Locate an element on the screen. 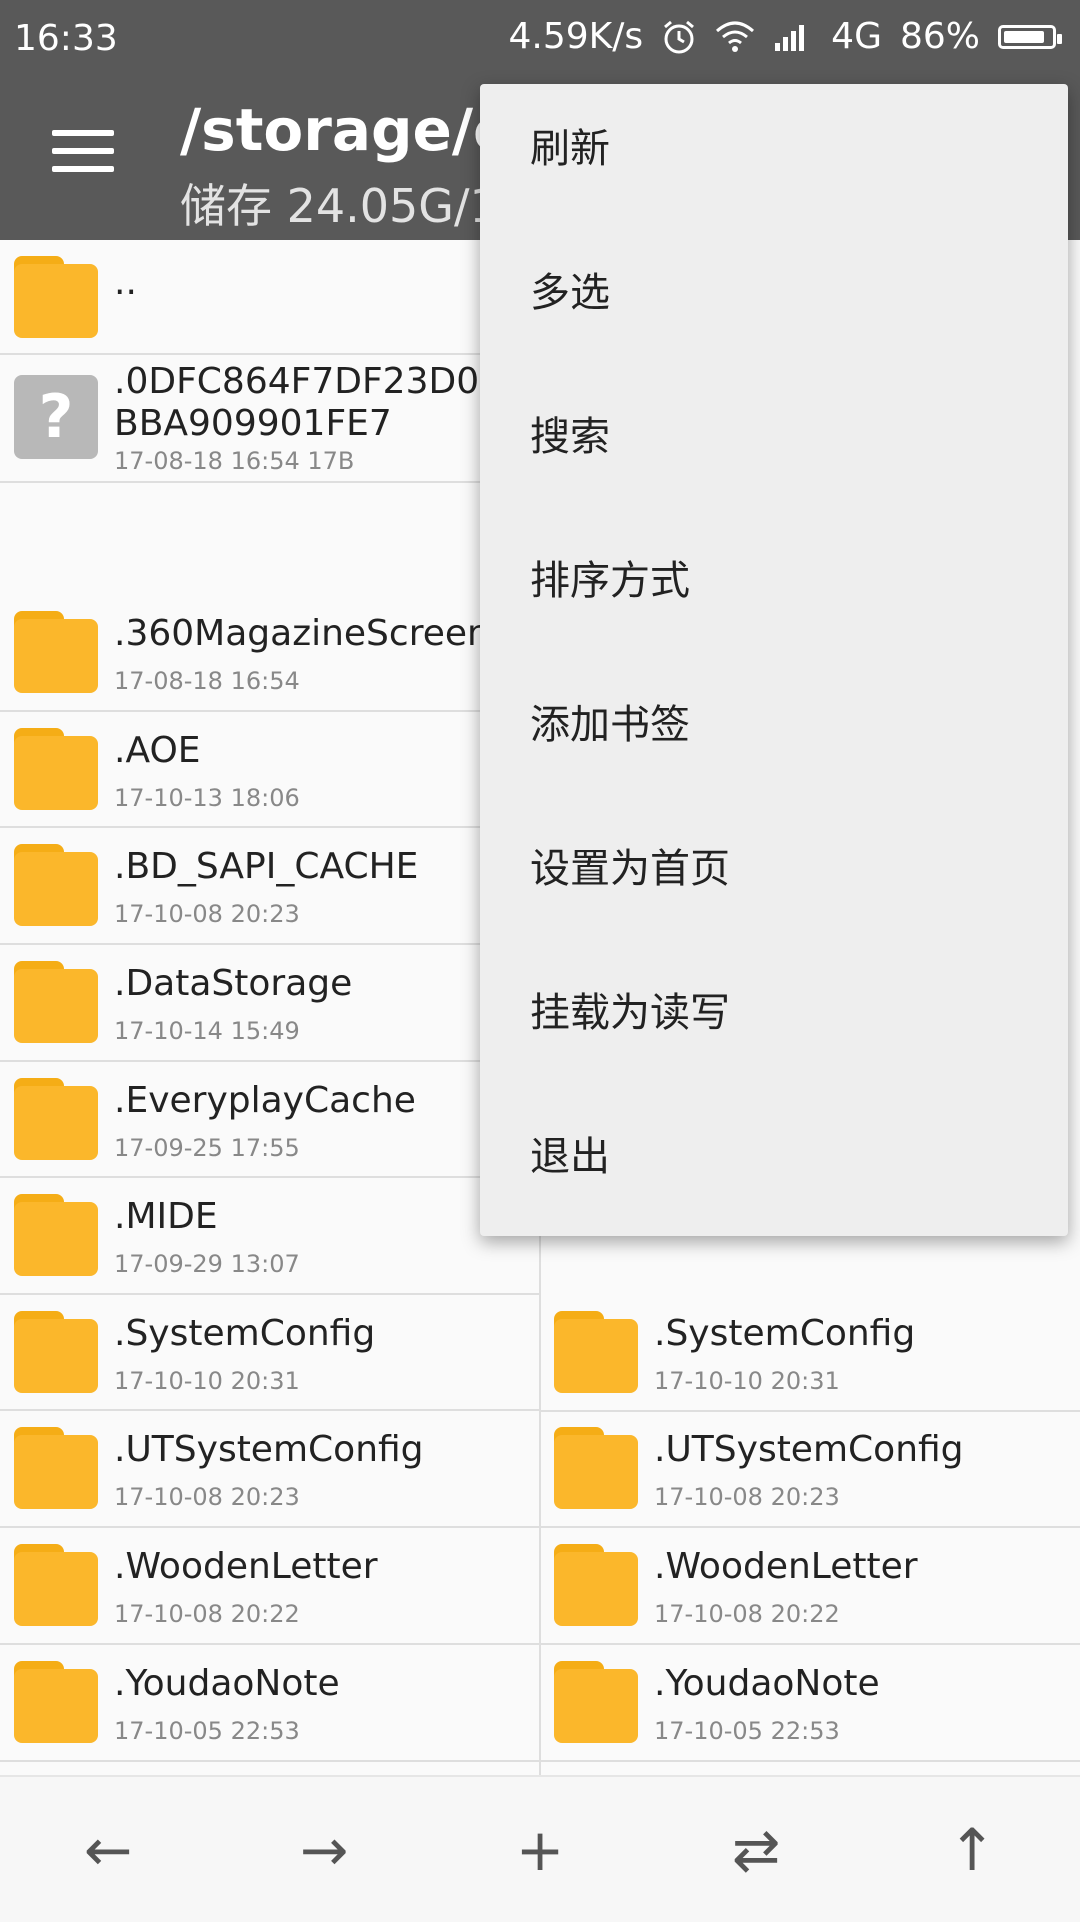  file-meta: 17-09-25 17:55 is located at coordinates (207, 1148).